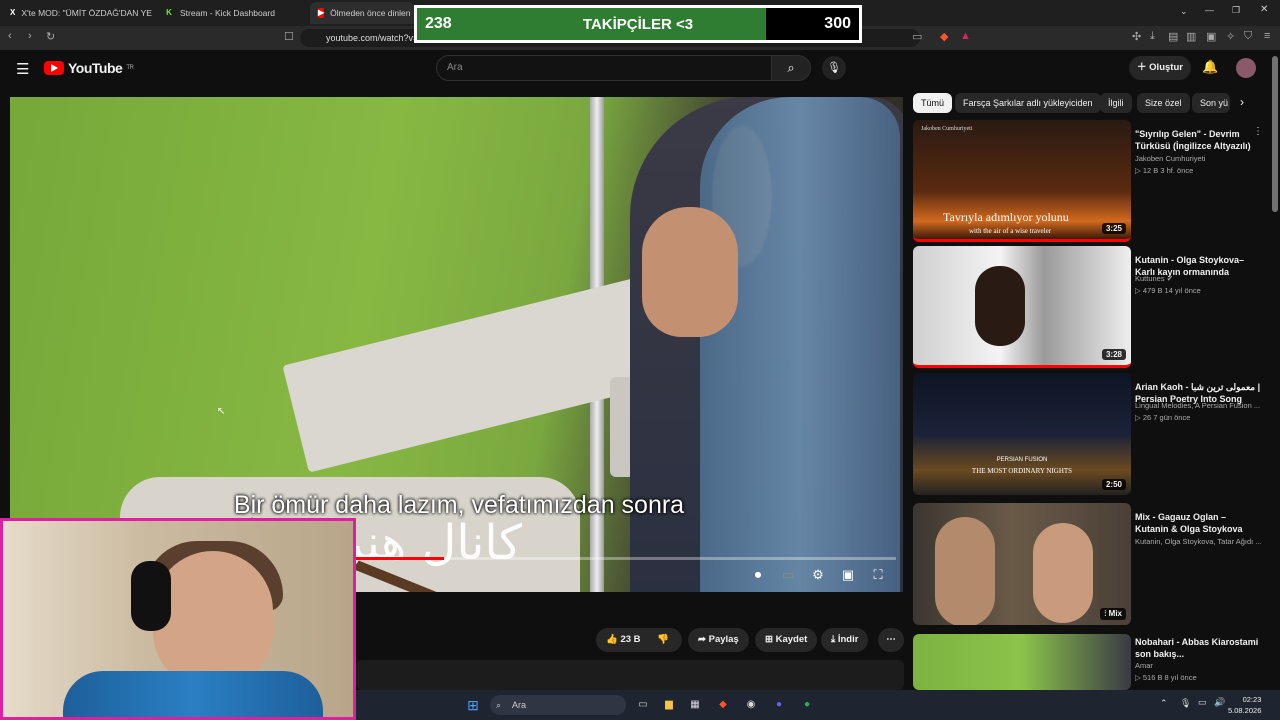  What do you see at coordinates (1164, 703) in the screenshot?
I see `tray-chevron-icon: ⌃` at bounding box center [1164, 703].